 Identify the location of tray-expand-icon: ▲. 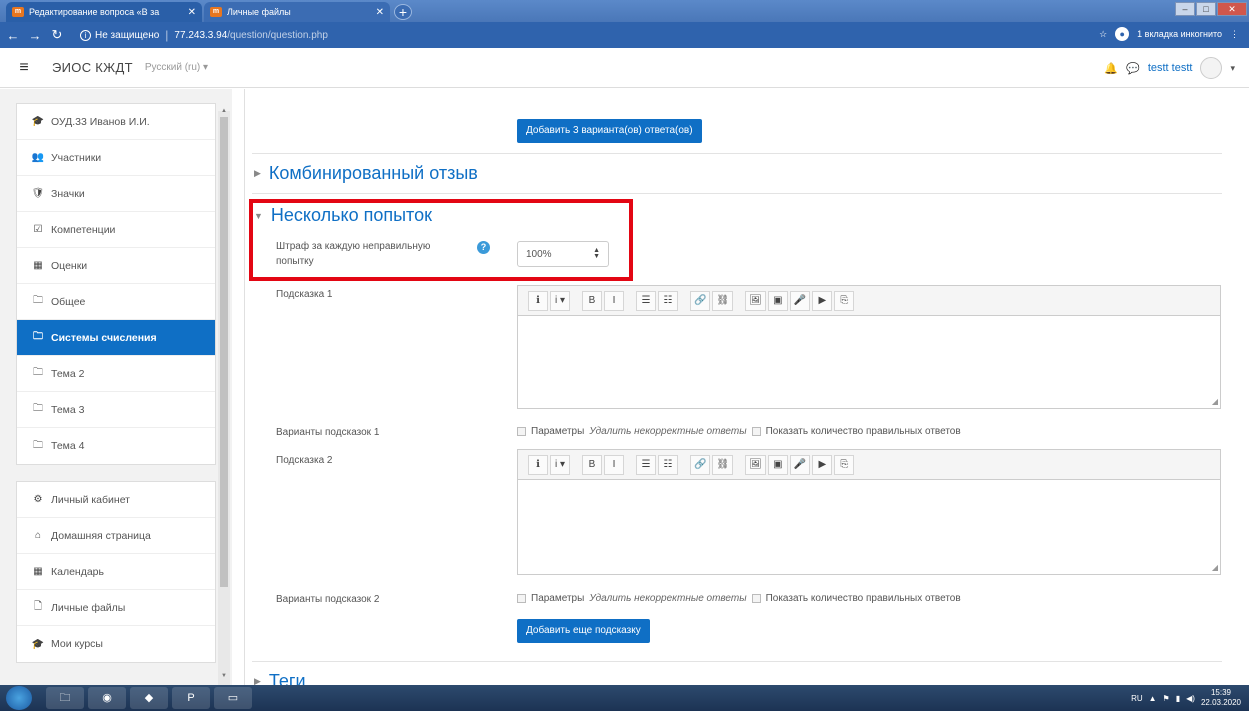
(1153, 698).